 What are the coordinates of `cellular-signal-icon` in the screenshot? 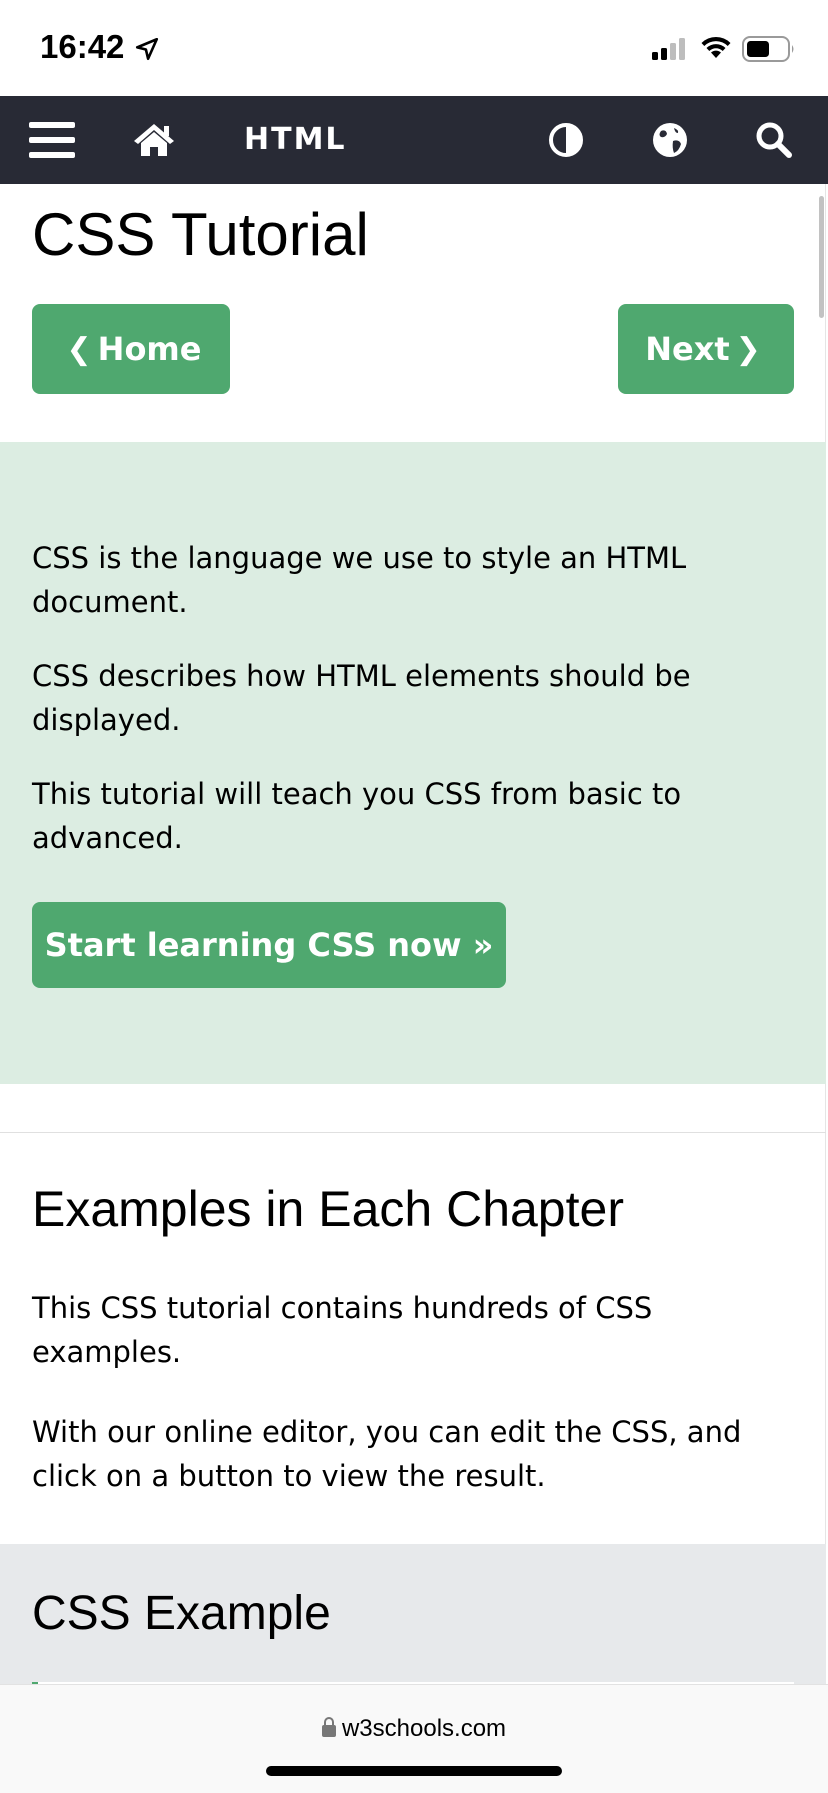 It's located at (671, 51).